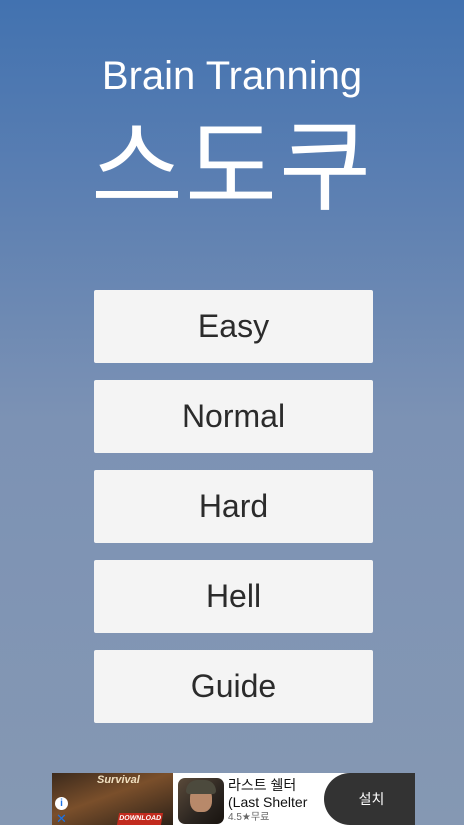 The width and height of the screenshot is (464, 825). I want to click on easy-button: Easy, so click(233, 326).